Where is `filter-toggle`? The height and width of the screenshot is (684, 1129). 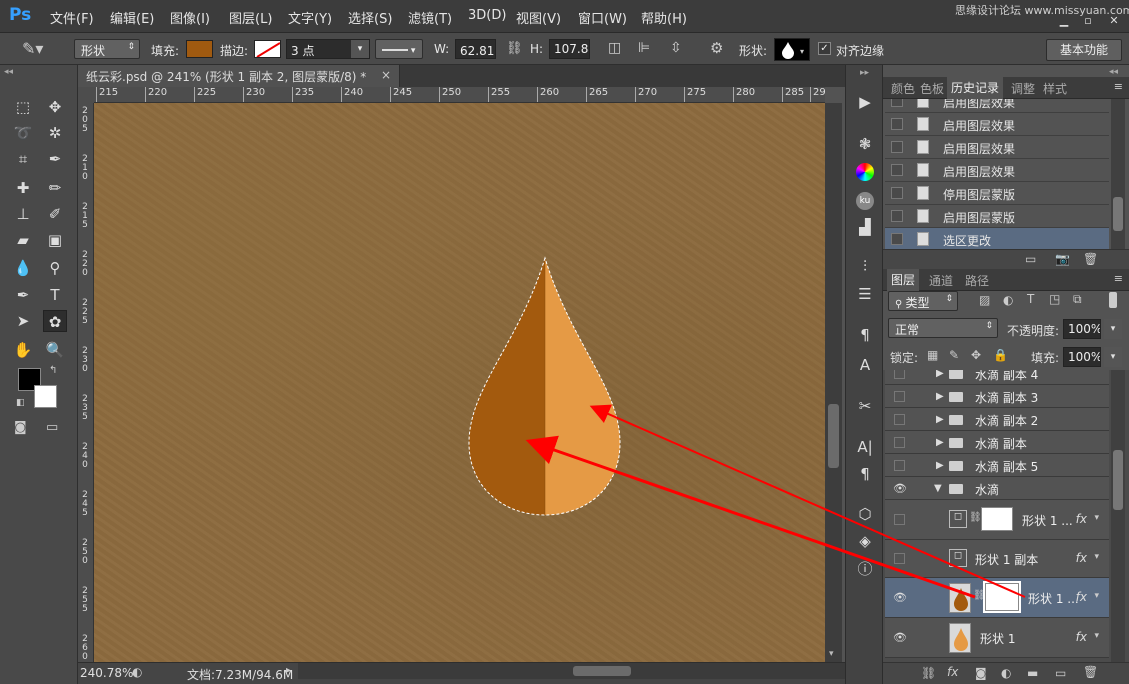 filter-toggle is located at coordinates (1113, 300).